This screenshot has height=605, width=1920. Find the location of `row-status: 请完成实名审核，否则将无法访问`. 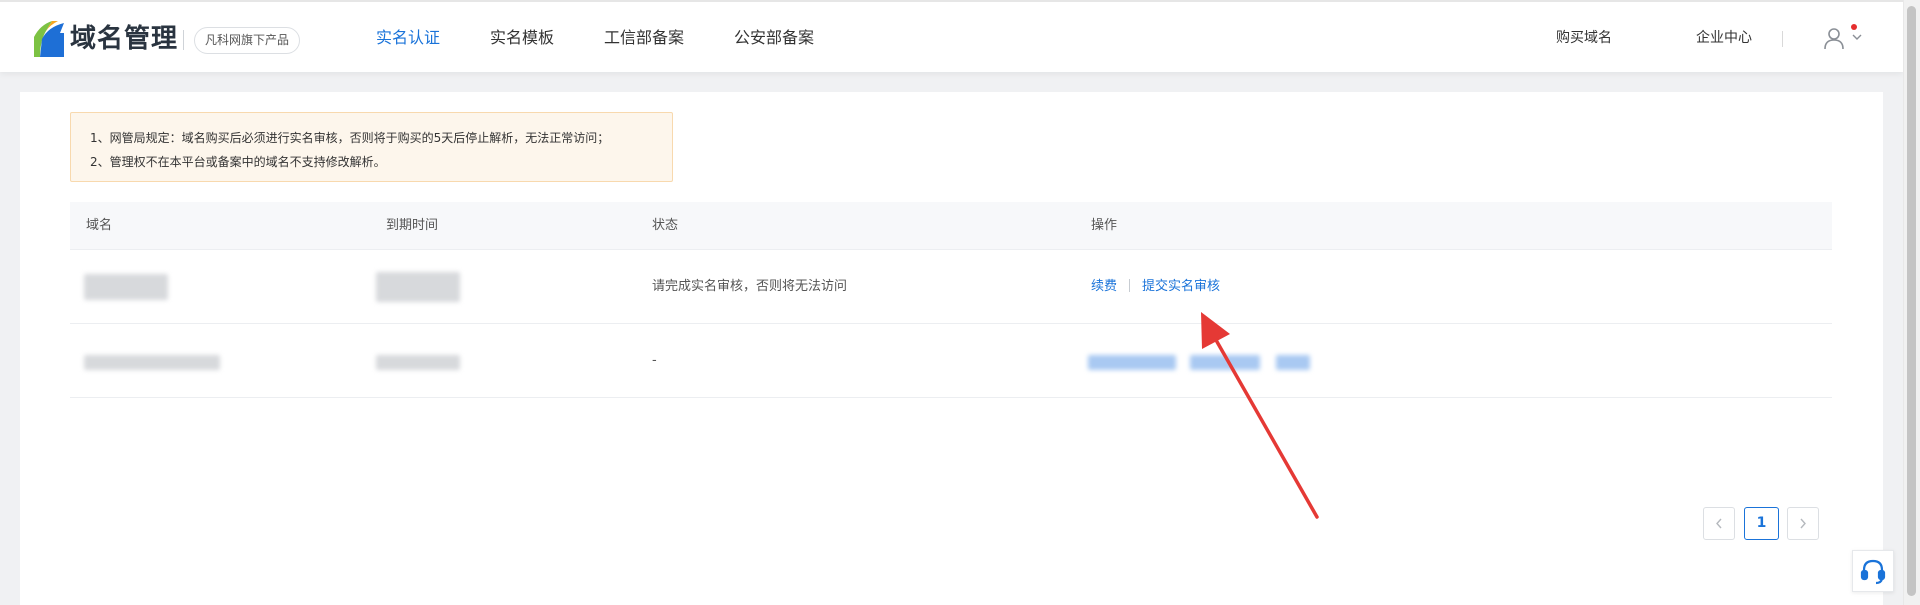

row-status: 请完成实名审核，否则将无法访问 is located at coordinates (750, 286).